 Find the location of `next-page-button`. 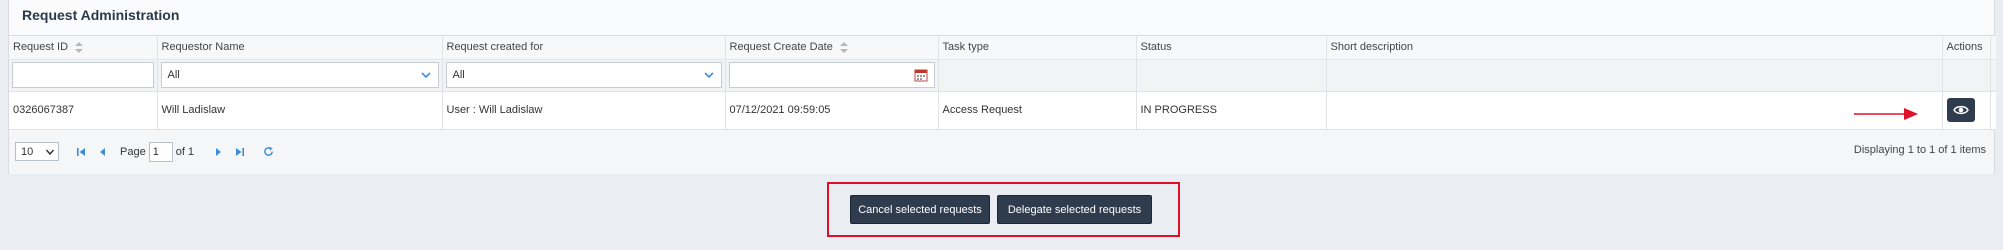

next-page-button is located at coordinates (218, 152).